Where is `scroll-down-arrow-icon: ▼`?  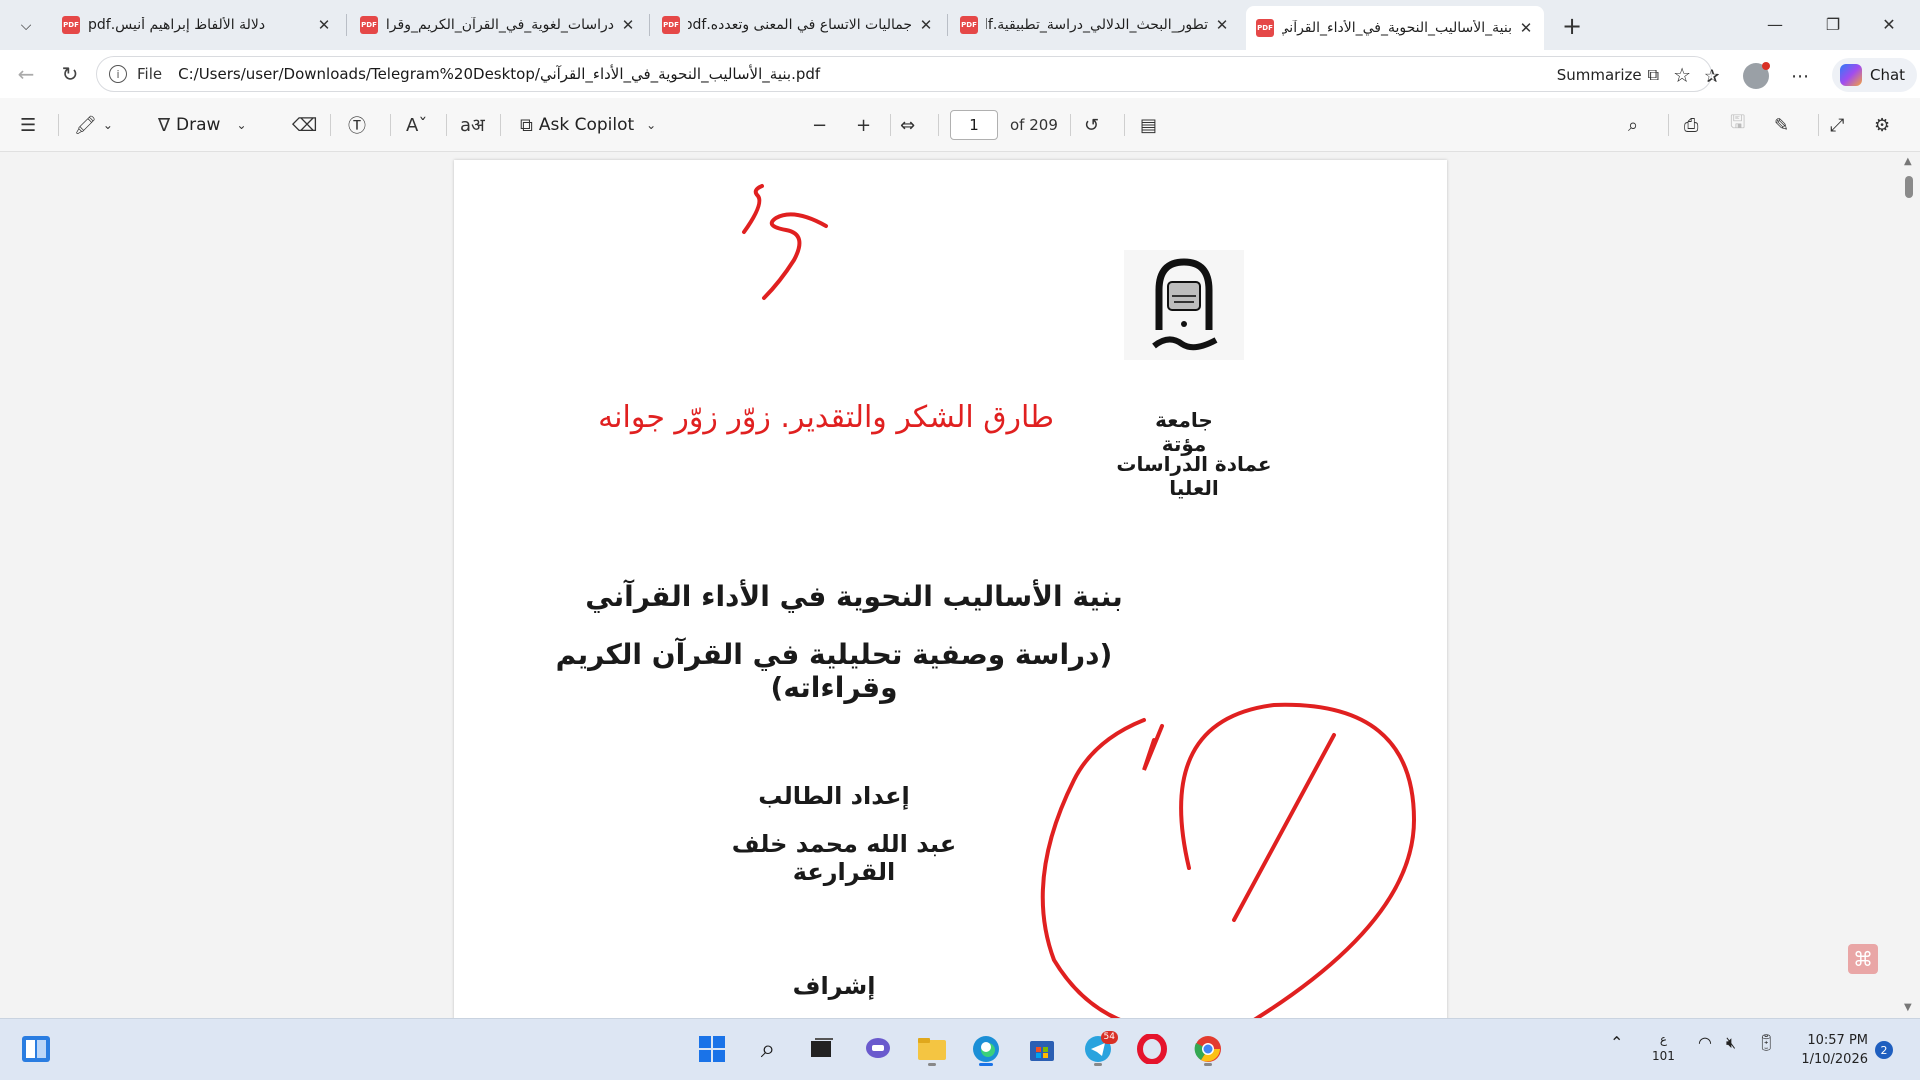 scroll-down-arrow-icon: ▼ is located at coordinates (1908, 1007).